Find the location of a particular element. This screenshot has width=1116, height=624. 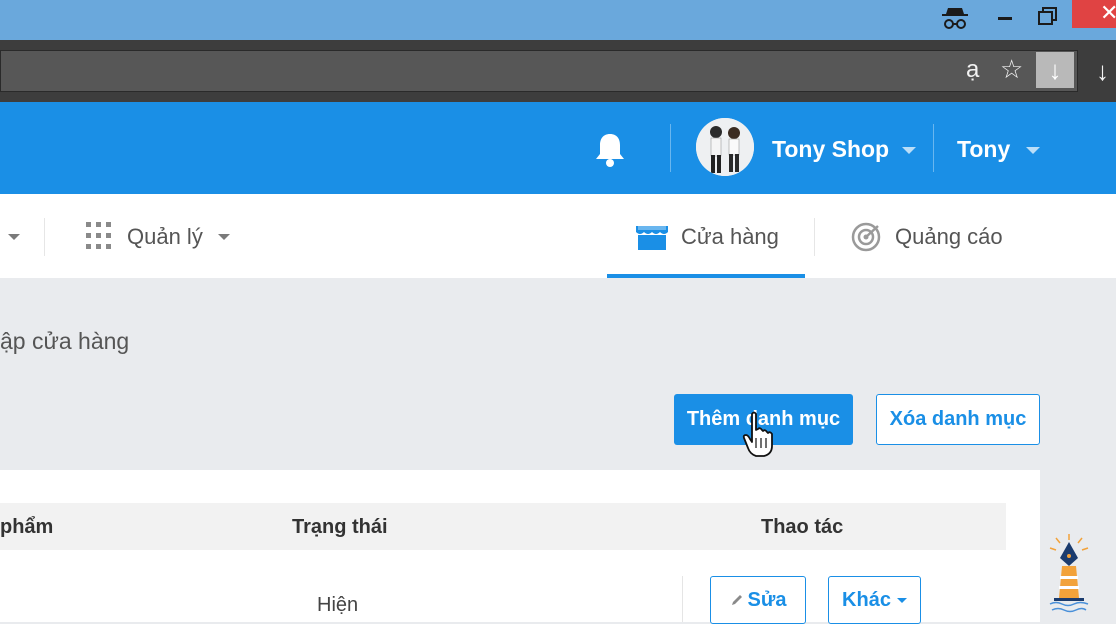

avatar-image is located at coordinates (725, 147).